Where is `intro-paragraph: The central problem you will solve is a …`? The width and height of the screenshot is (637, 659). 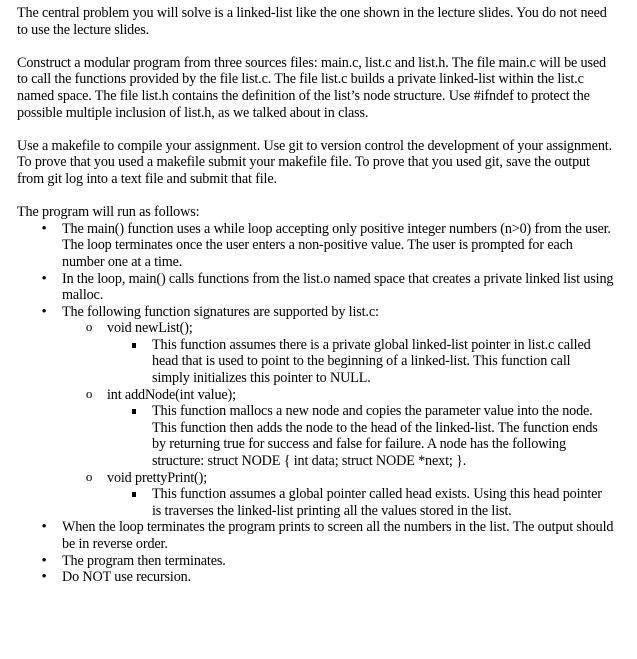
intro-paragraph: The central problem you will solve is a … is located at coordinates (312, 21).